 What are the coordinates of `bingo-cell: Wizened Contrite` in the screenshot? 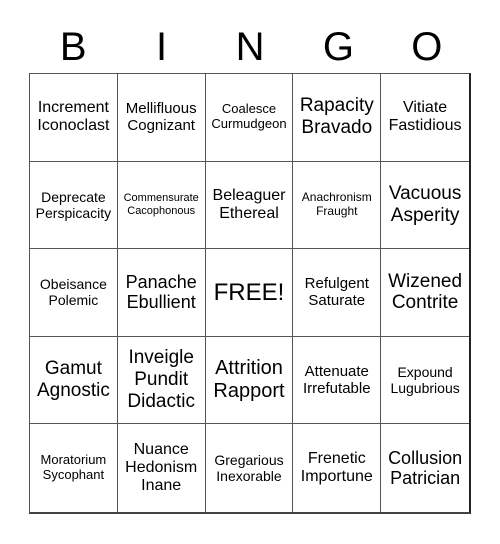 It's located at (425, 293).